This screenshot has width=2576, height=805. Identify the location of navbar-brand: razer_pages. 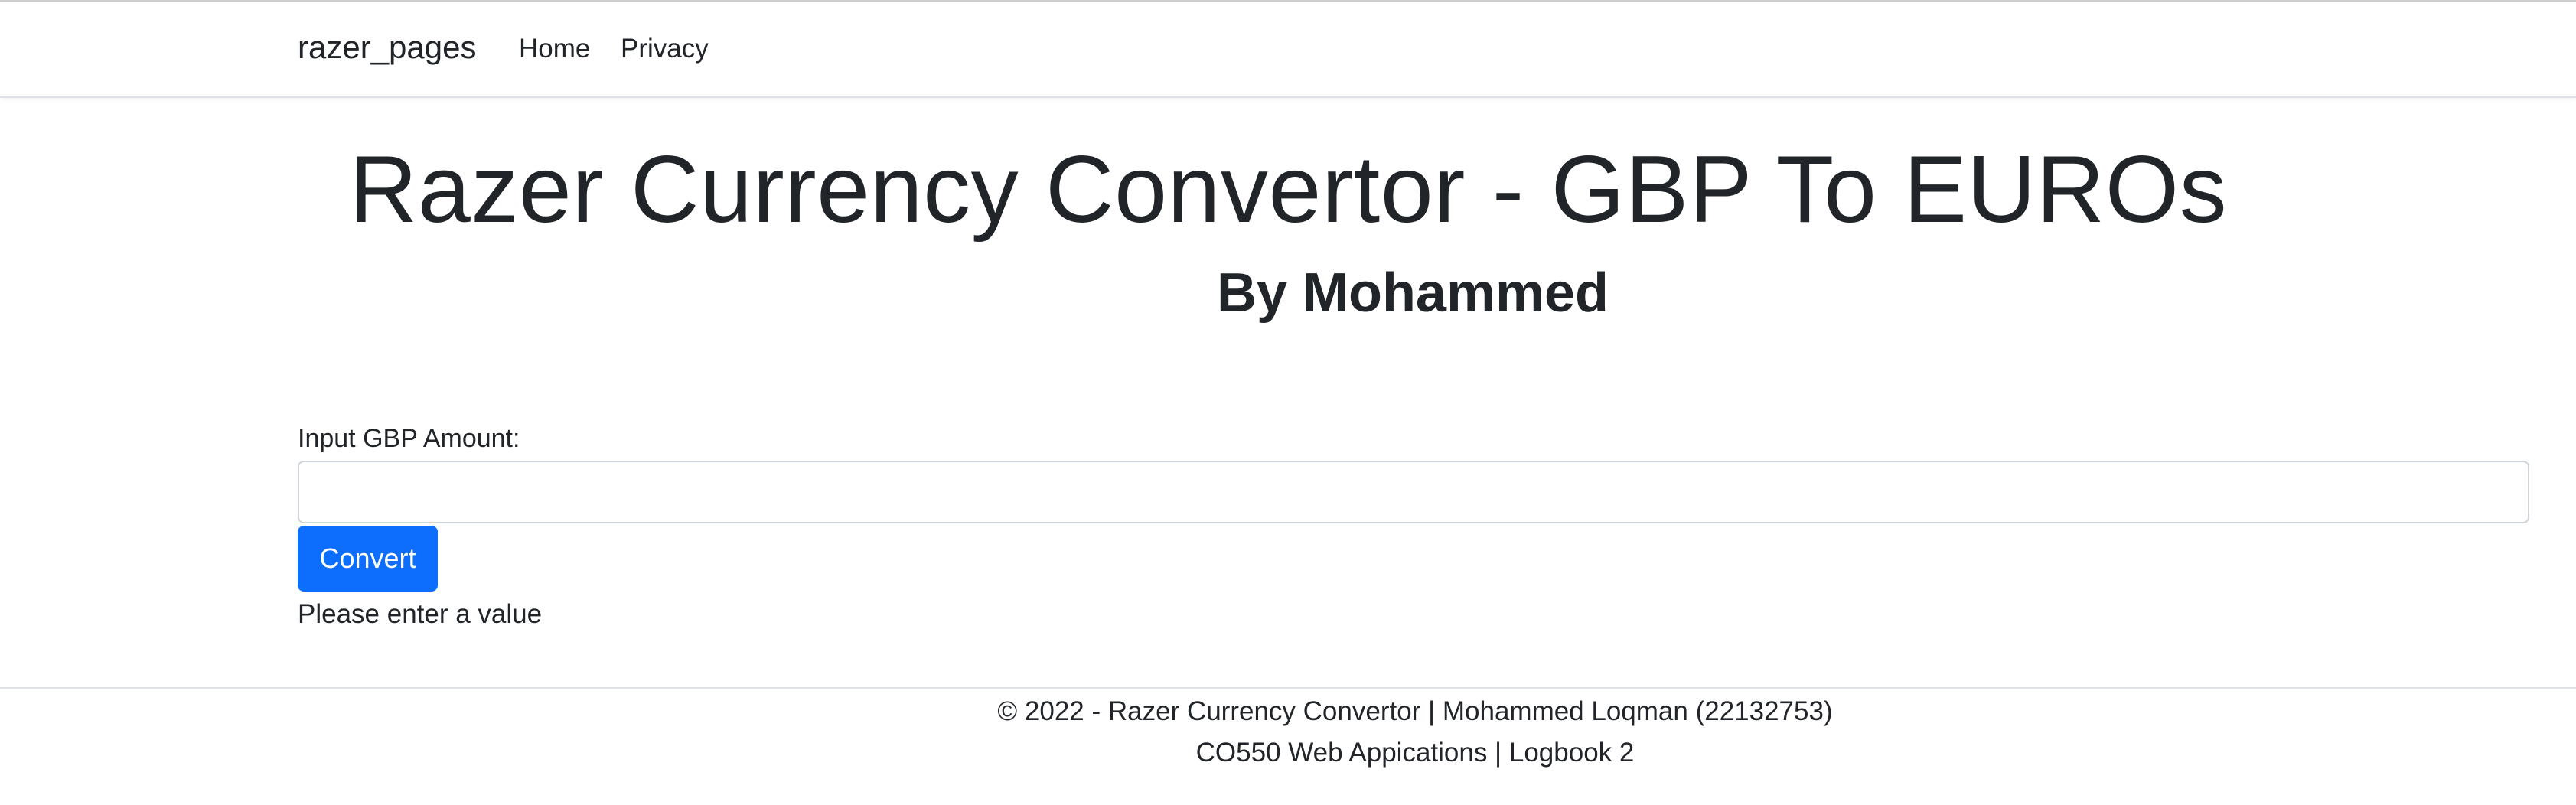
(387, 48).